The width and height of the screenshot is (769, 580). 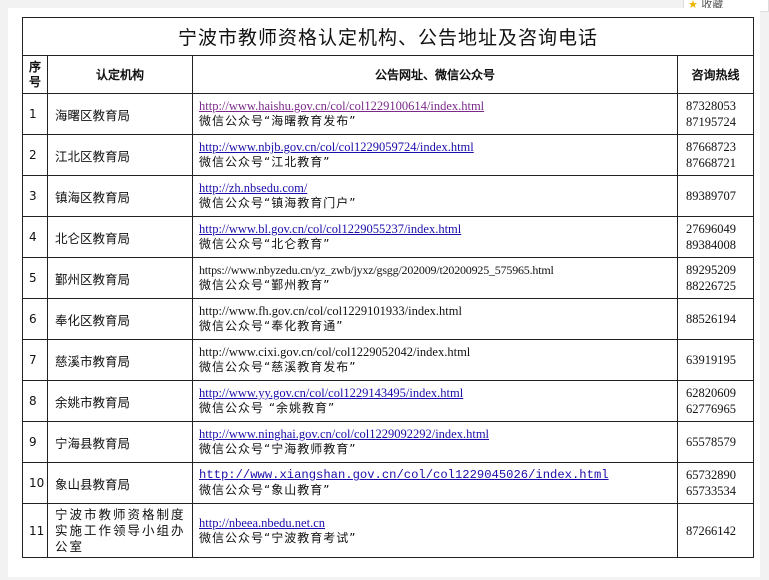 What do you see at coordinates (267, 408) in the screenshot?
I see `wechat-account: 微信公众号 “余姚教育”` at bounding box center [267, 408].